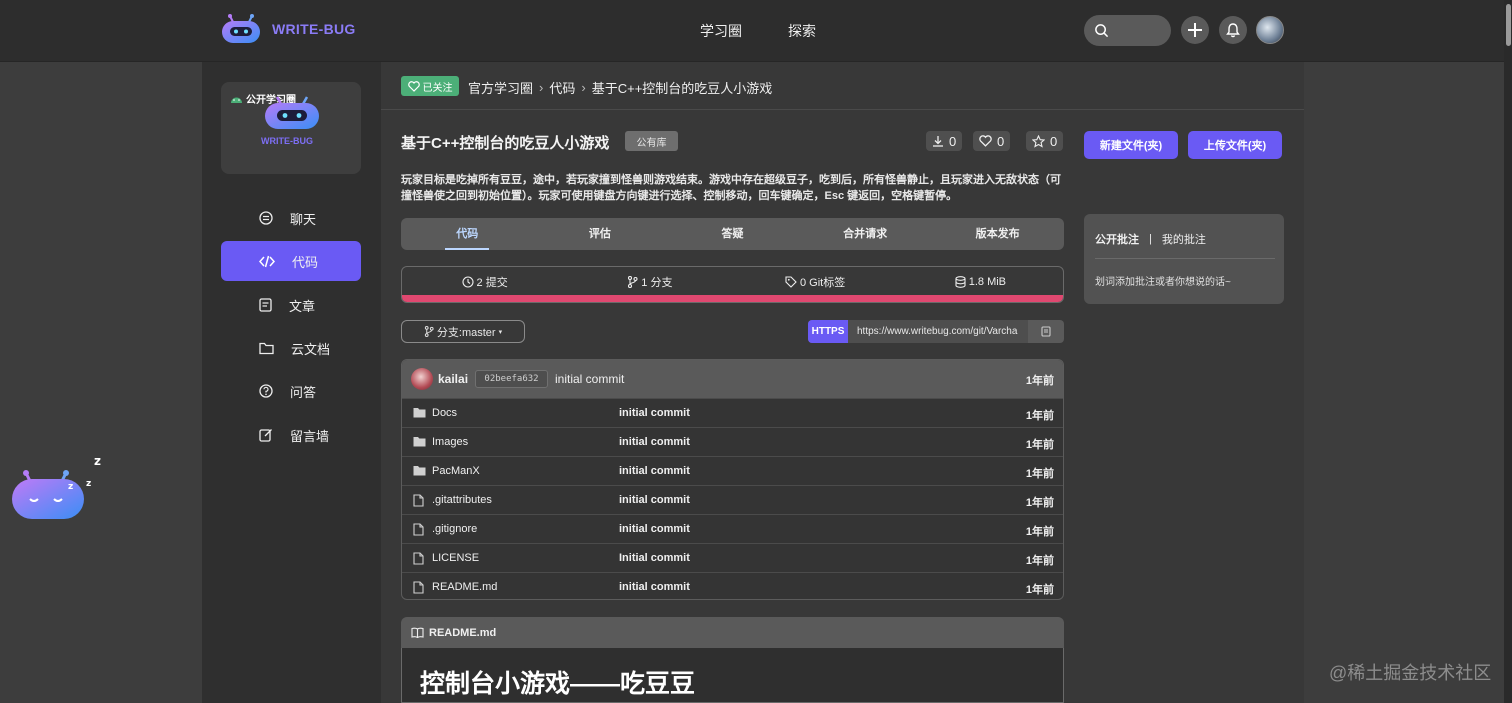 Image resolution: width=1512 pixels, height=703 pixels. What do you see at coordinates (1127, 30) in the screenshot?
I see `search-input` at bounding box center [1127, 30].